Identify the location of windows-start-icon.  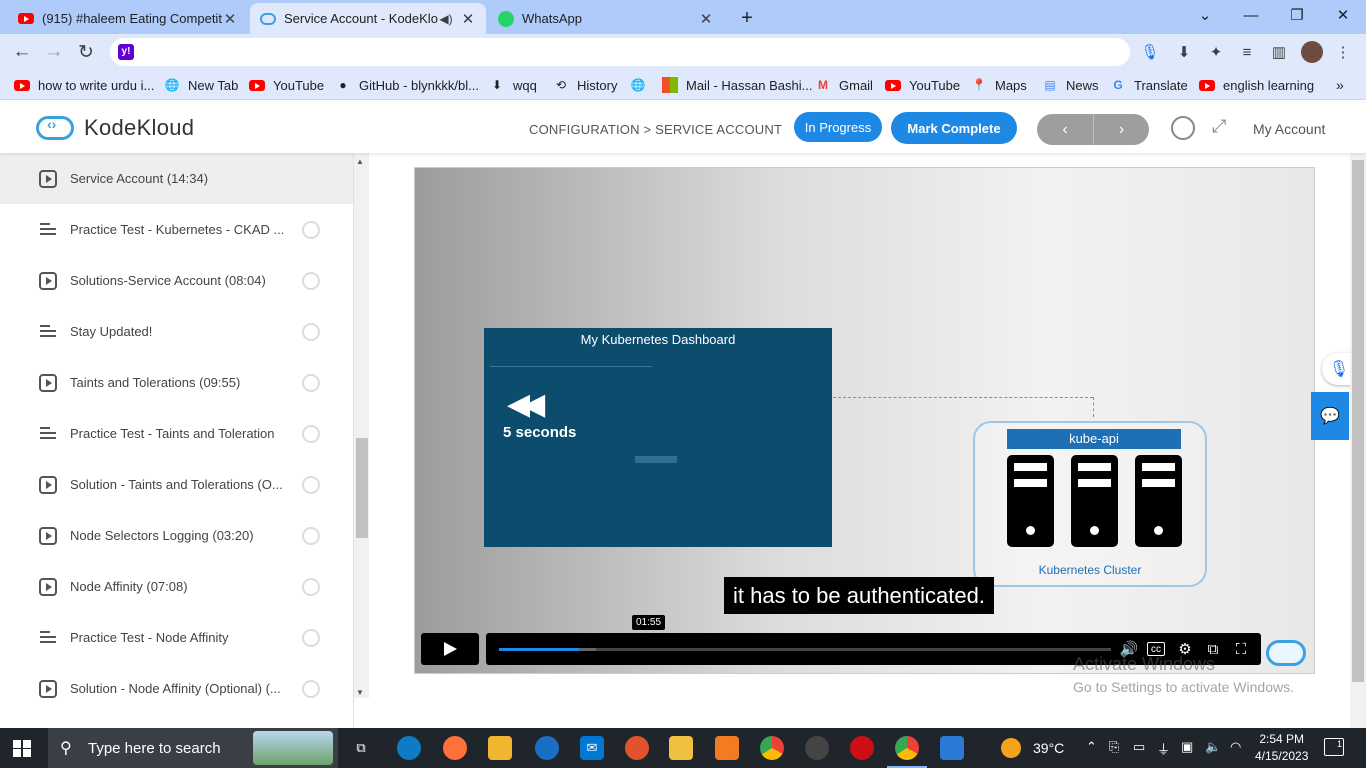
(22, 748).